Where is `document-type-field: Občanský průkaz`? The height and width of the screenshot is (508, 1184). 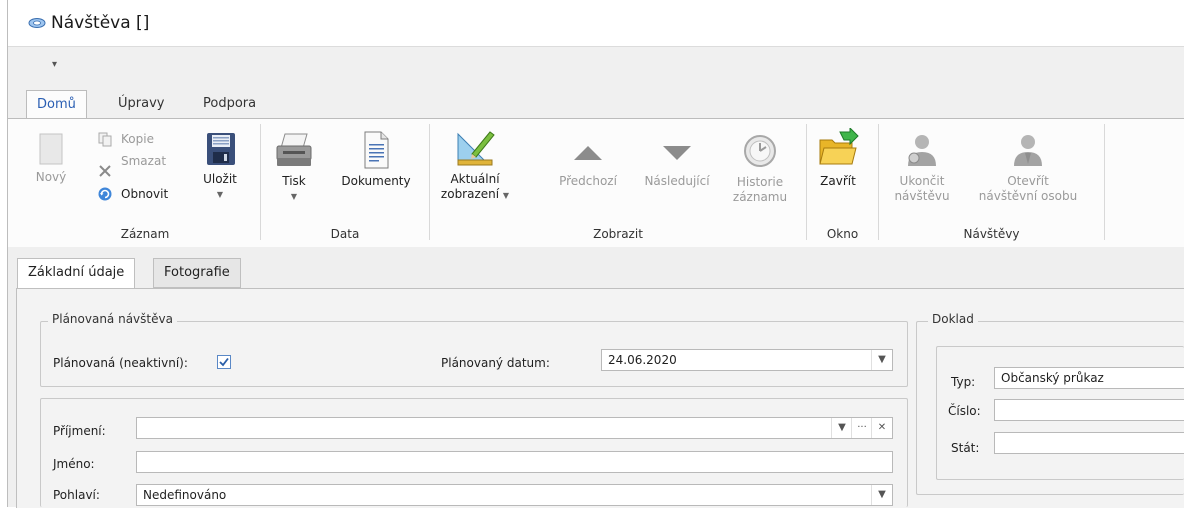
document-type-field: Občanský průkaz is located at coordinates (1089, 378).